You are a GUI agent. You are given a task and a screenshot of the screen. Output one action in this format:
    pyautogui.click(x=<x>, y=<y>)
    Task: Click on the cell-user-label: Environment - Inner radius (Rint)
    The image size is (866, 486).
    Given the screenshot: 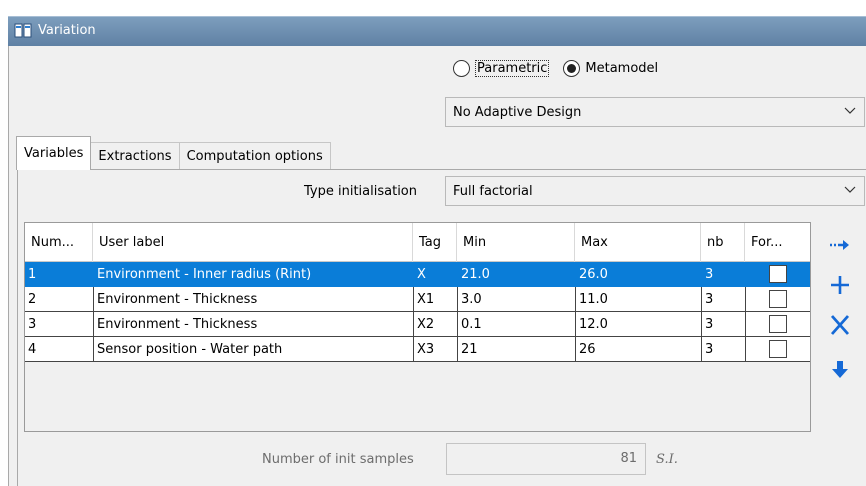 What is the action you would take?
    pyautogui.click(x=253, y=274)
    